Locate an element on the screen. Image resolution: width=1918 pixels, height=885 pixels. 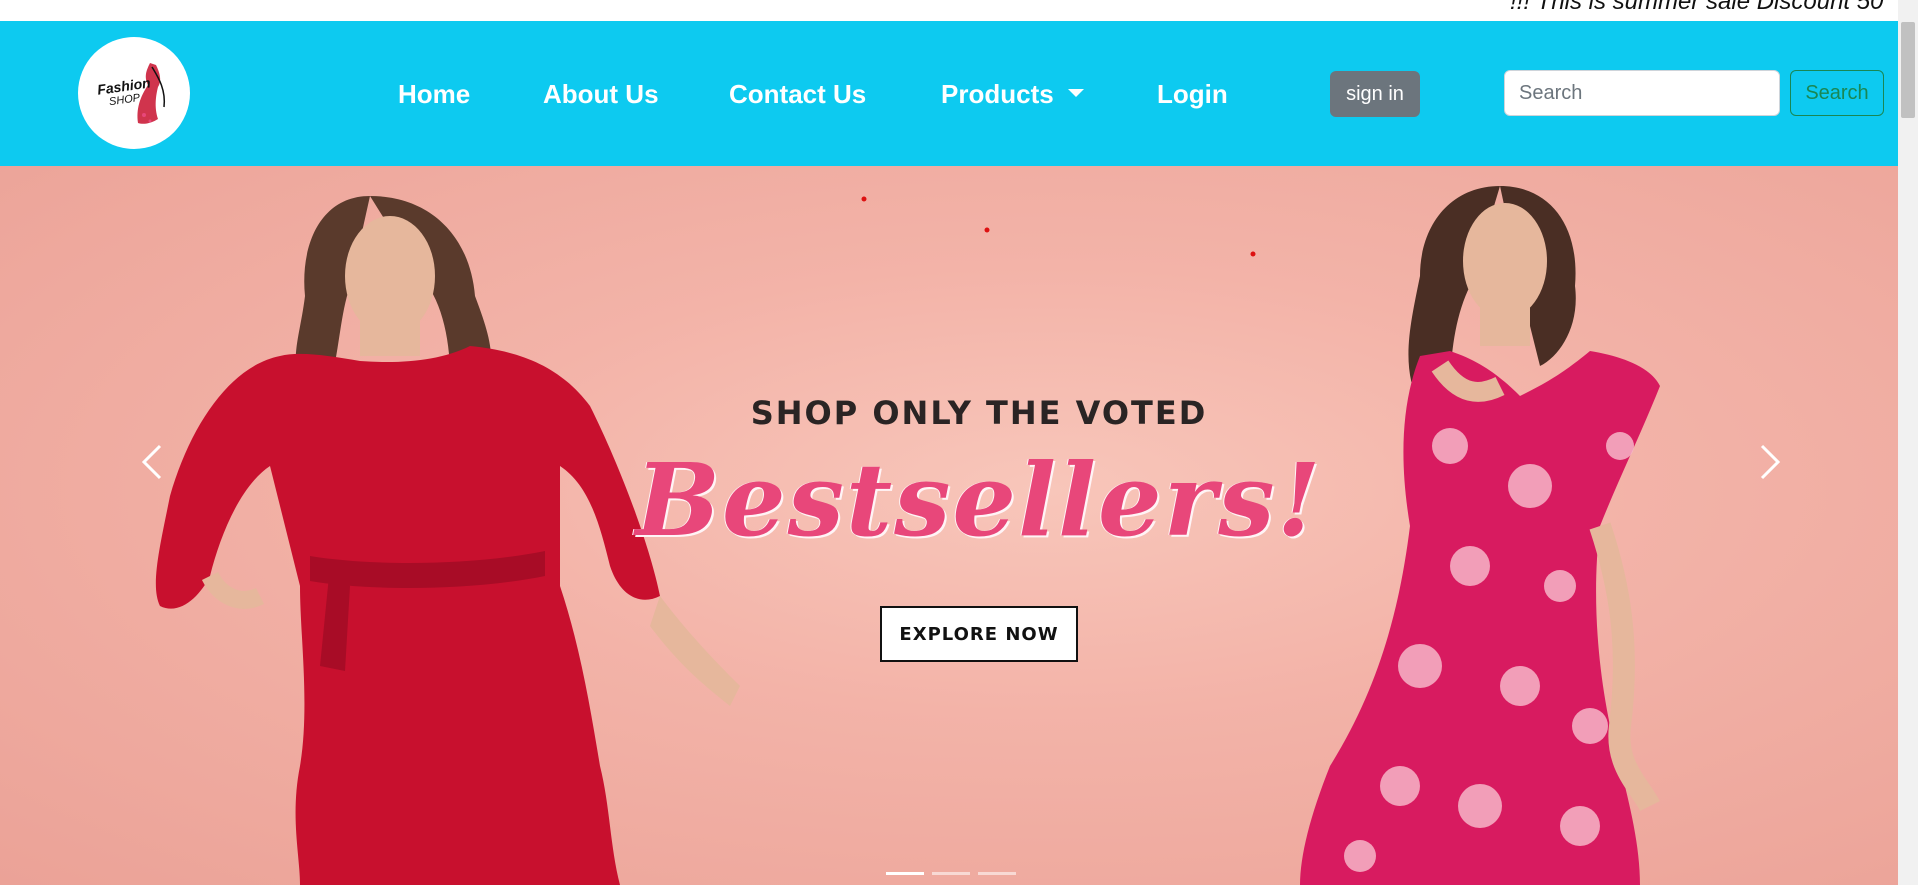
carousel-next-button is located at coordinates (1770, 461).